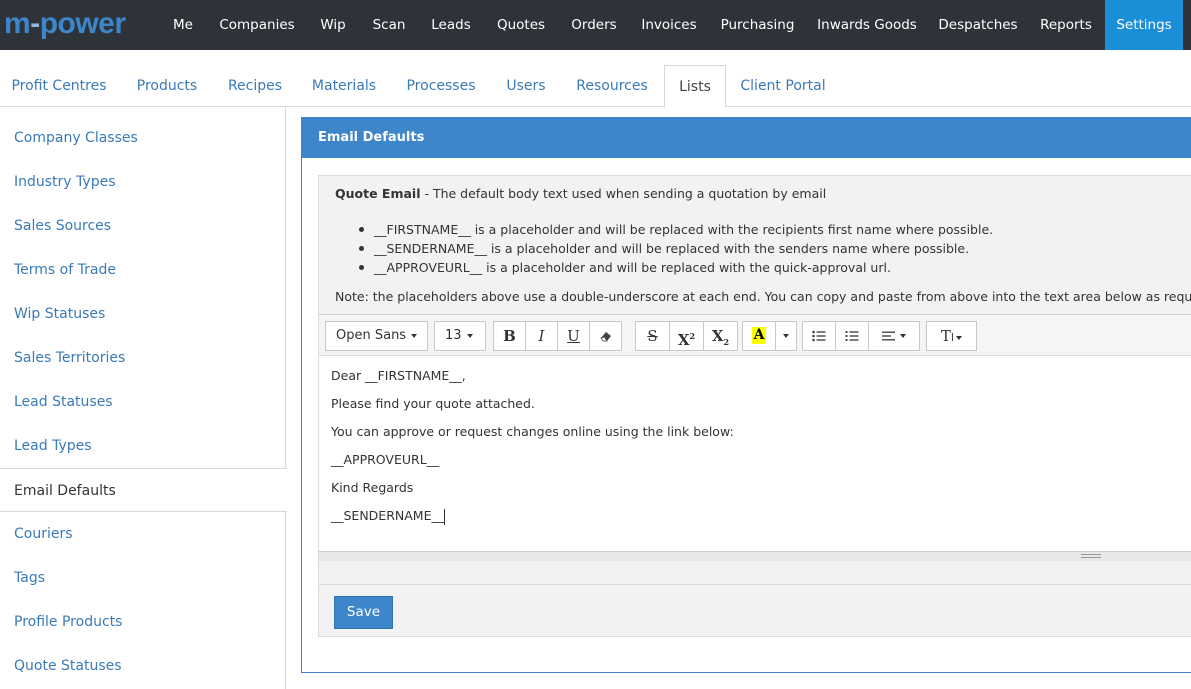 This screenshot has height=689, width=1191. I want to click on sidebar-item-email-defaults: Email Defaults, so click(143, 490).